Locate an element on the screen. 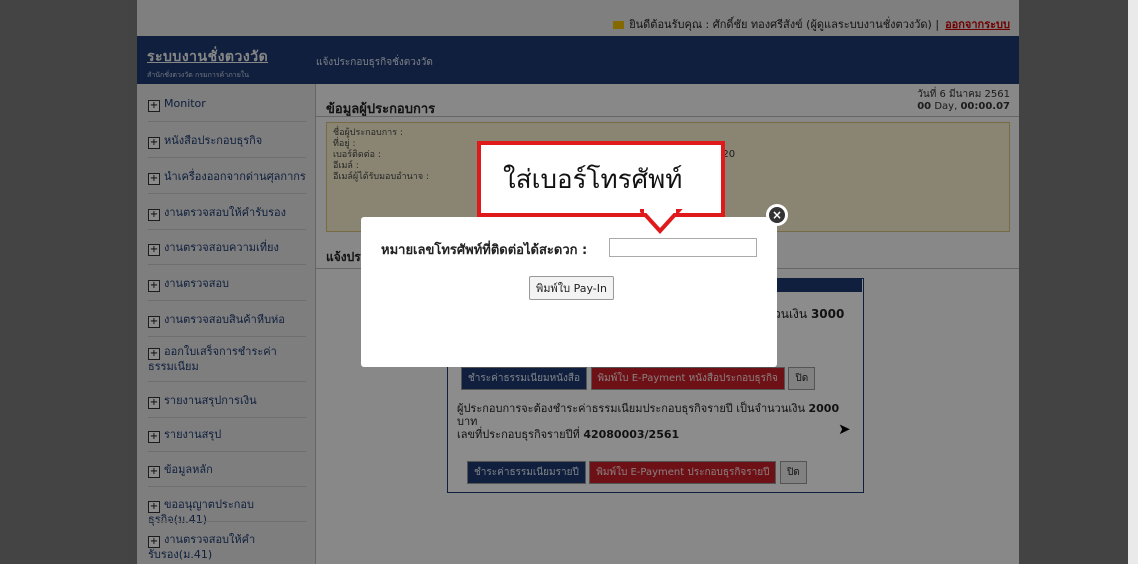 The width and height of the screenshot is (1138, 564). close-dialog-button: × is located at coordinates (777, 215).